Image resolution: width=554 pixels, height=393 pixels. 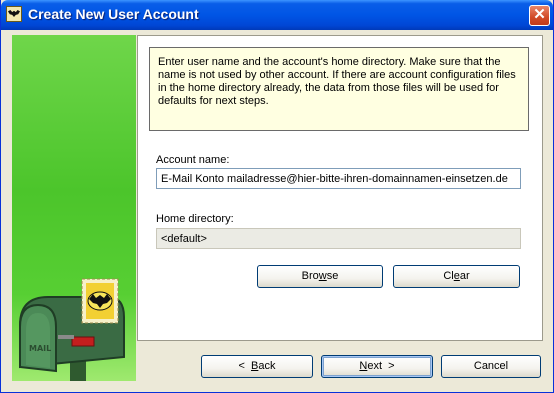 I want to click on mailbox-label: MAIL, so click(x=40, y=348).